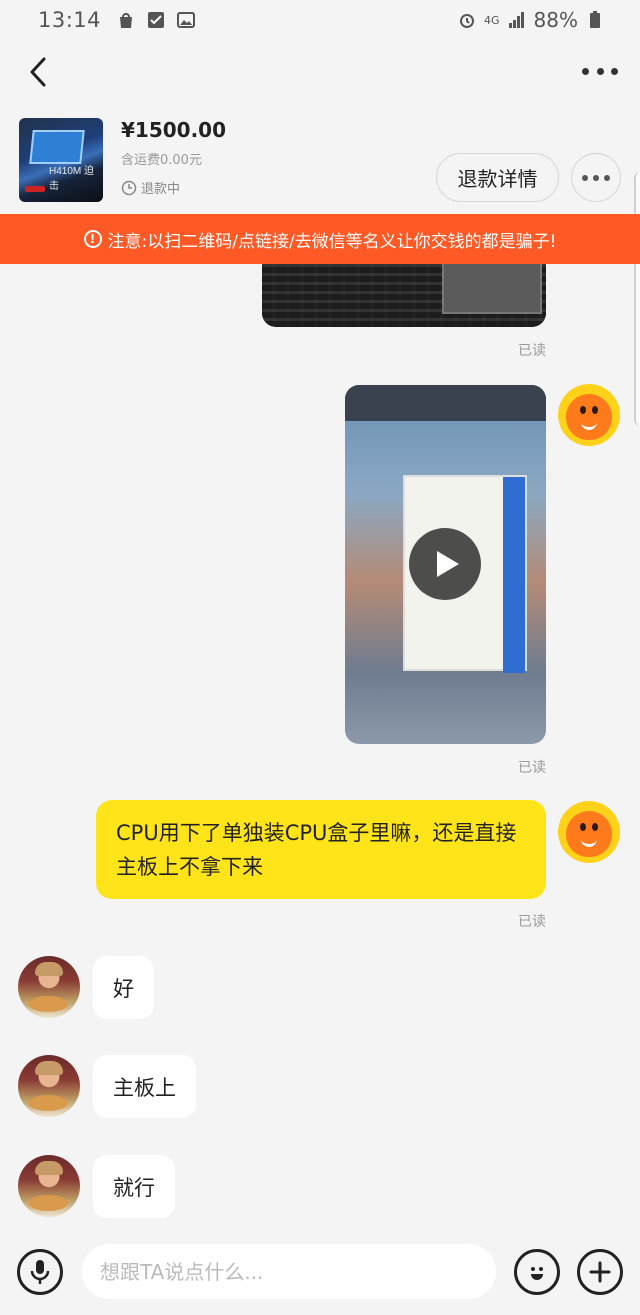 This screenshot has height=1315, width=640. I want to click on product-thumbnail: H410M 迫击, so click(61, 160).